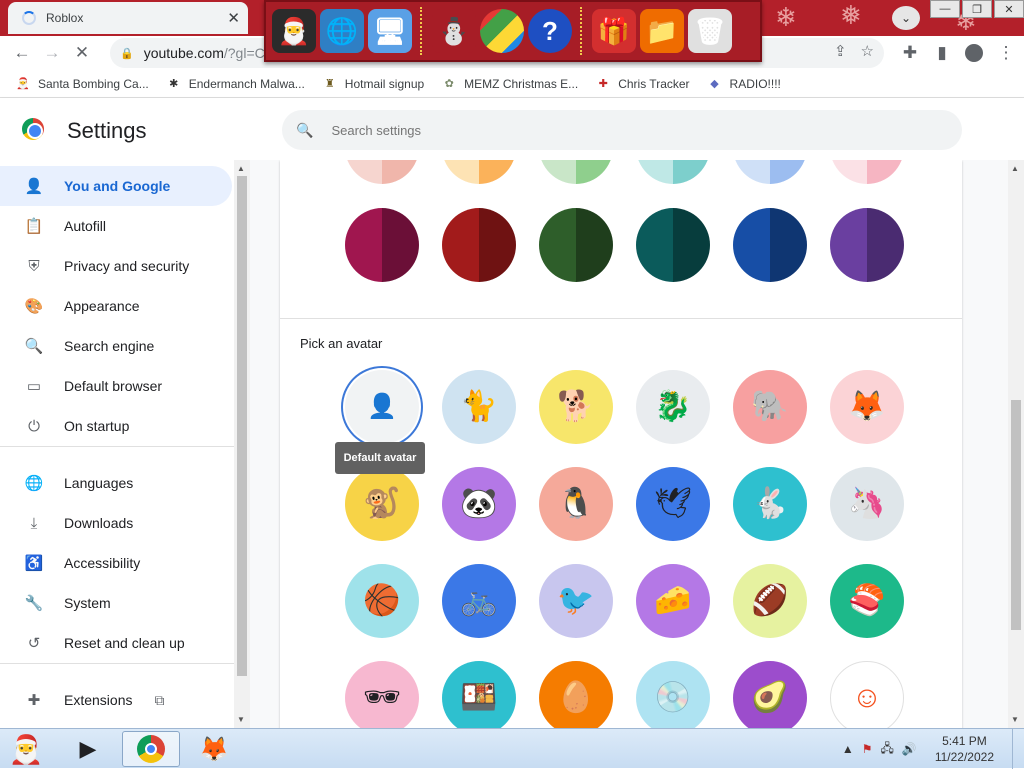  What do you see at coordinates (116, 306) in the screenshot?
I see `sidebar-item-appearance: 🎨 Appearance` at bounding box center [116, 306].